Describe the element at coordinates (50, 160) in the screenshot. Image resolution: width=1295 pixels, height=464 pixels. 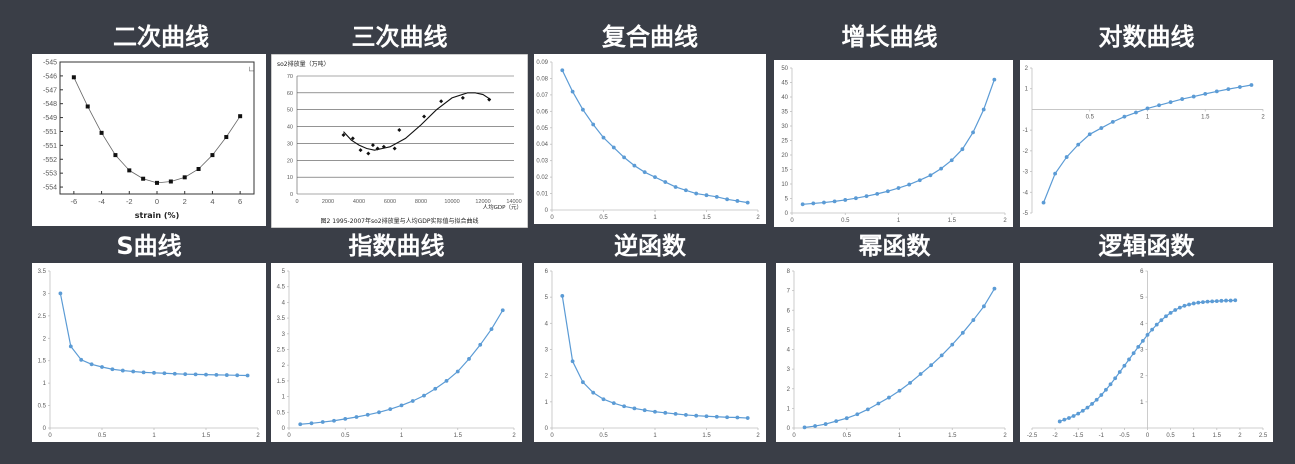
I see `y-tick-label: -552` at that location.